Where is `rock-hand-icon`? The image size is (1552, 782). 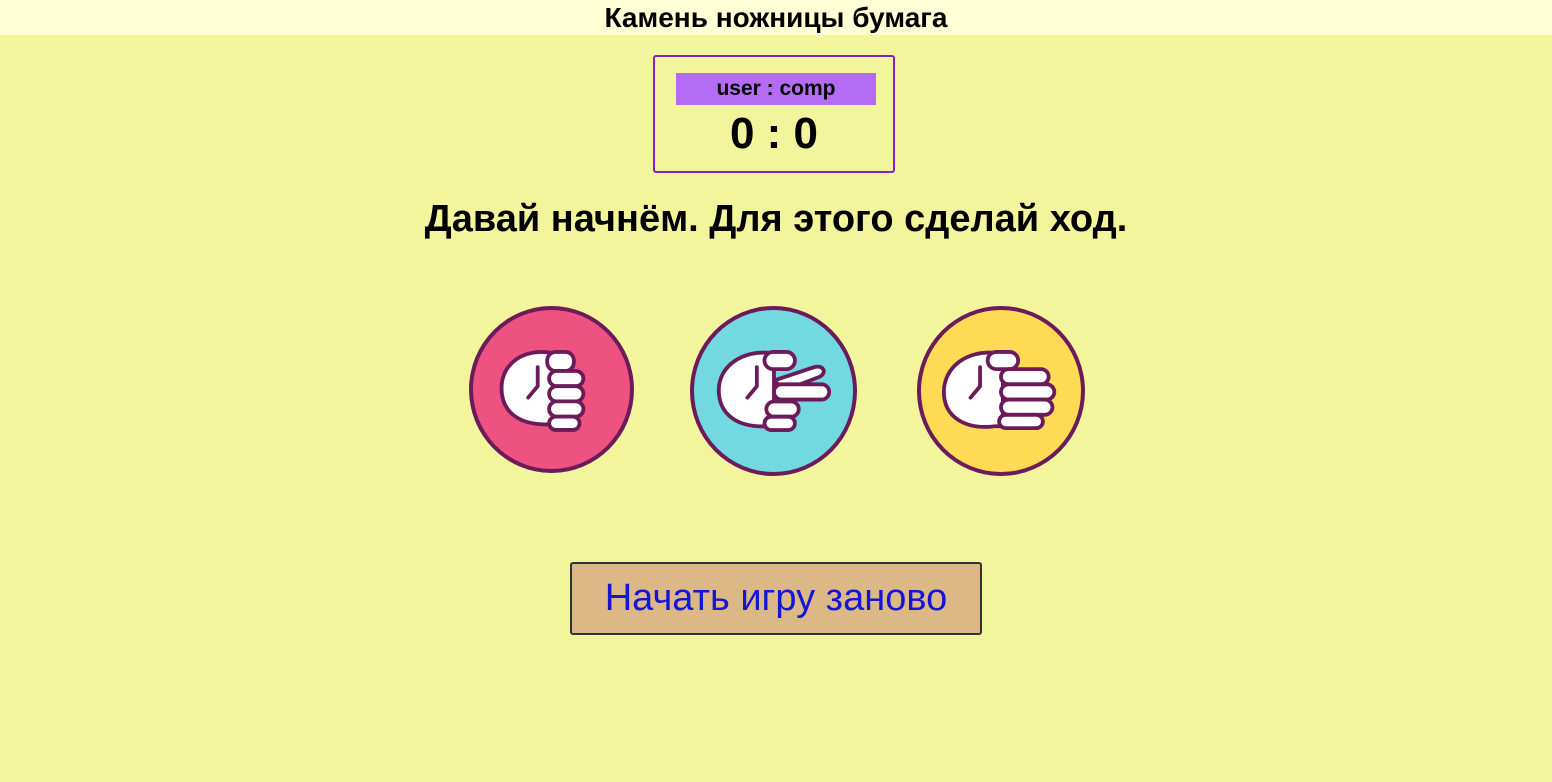
rock-hand-icon is located at coordinates (542, 391).